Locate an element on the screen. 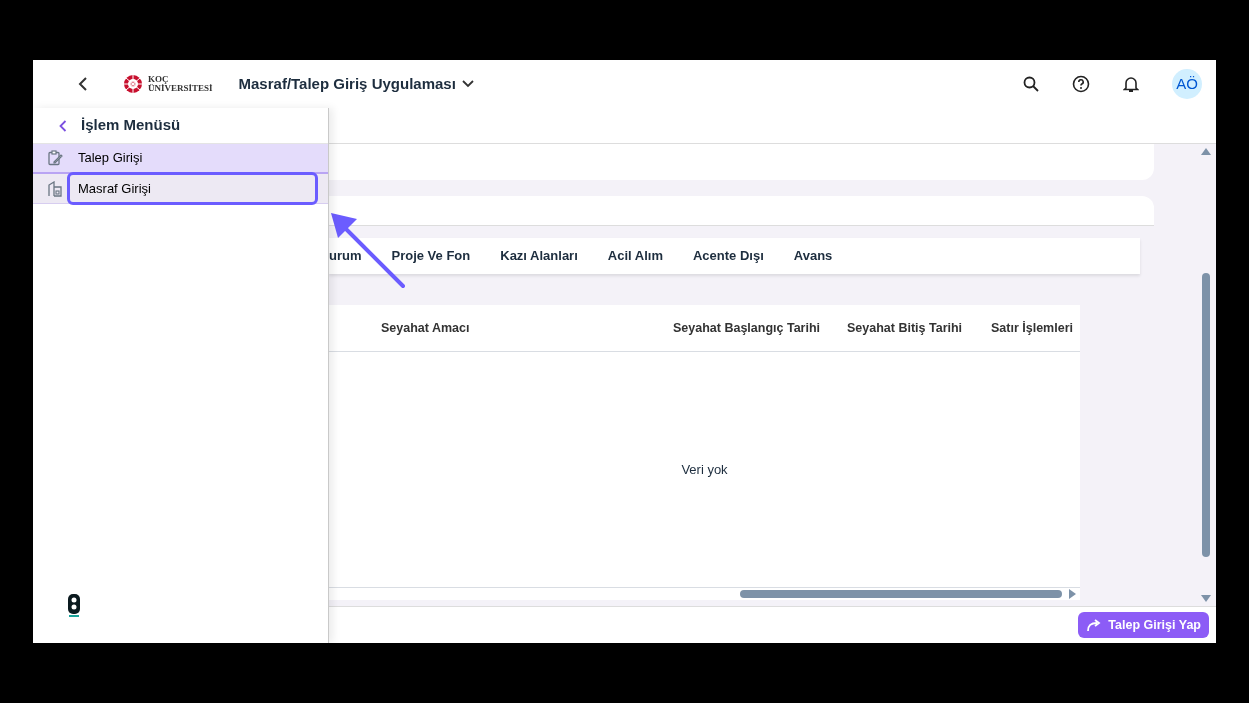 The width and height of the screenshot is (1249, 703). tab: Proje Ve Fon is located at coordinates (431, 256).